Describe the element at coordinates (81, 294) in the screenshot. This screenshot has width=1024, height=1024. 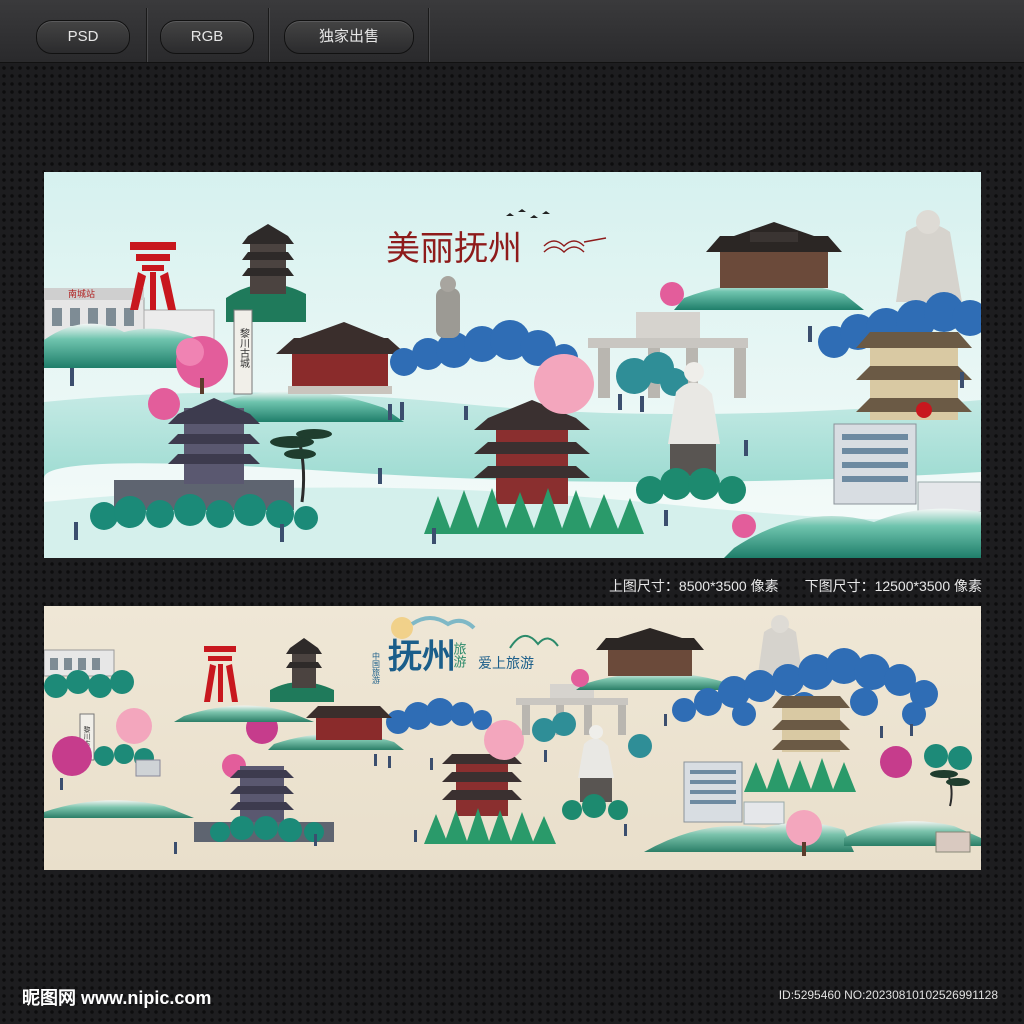
I see `station-sign: 南城站` at that location.